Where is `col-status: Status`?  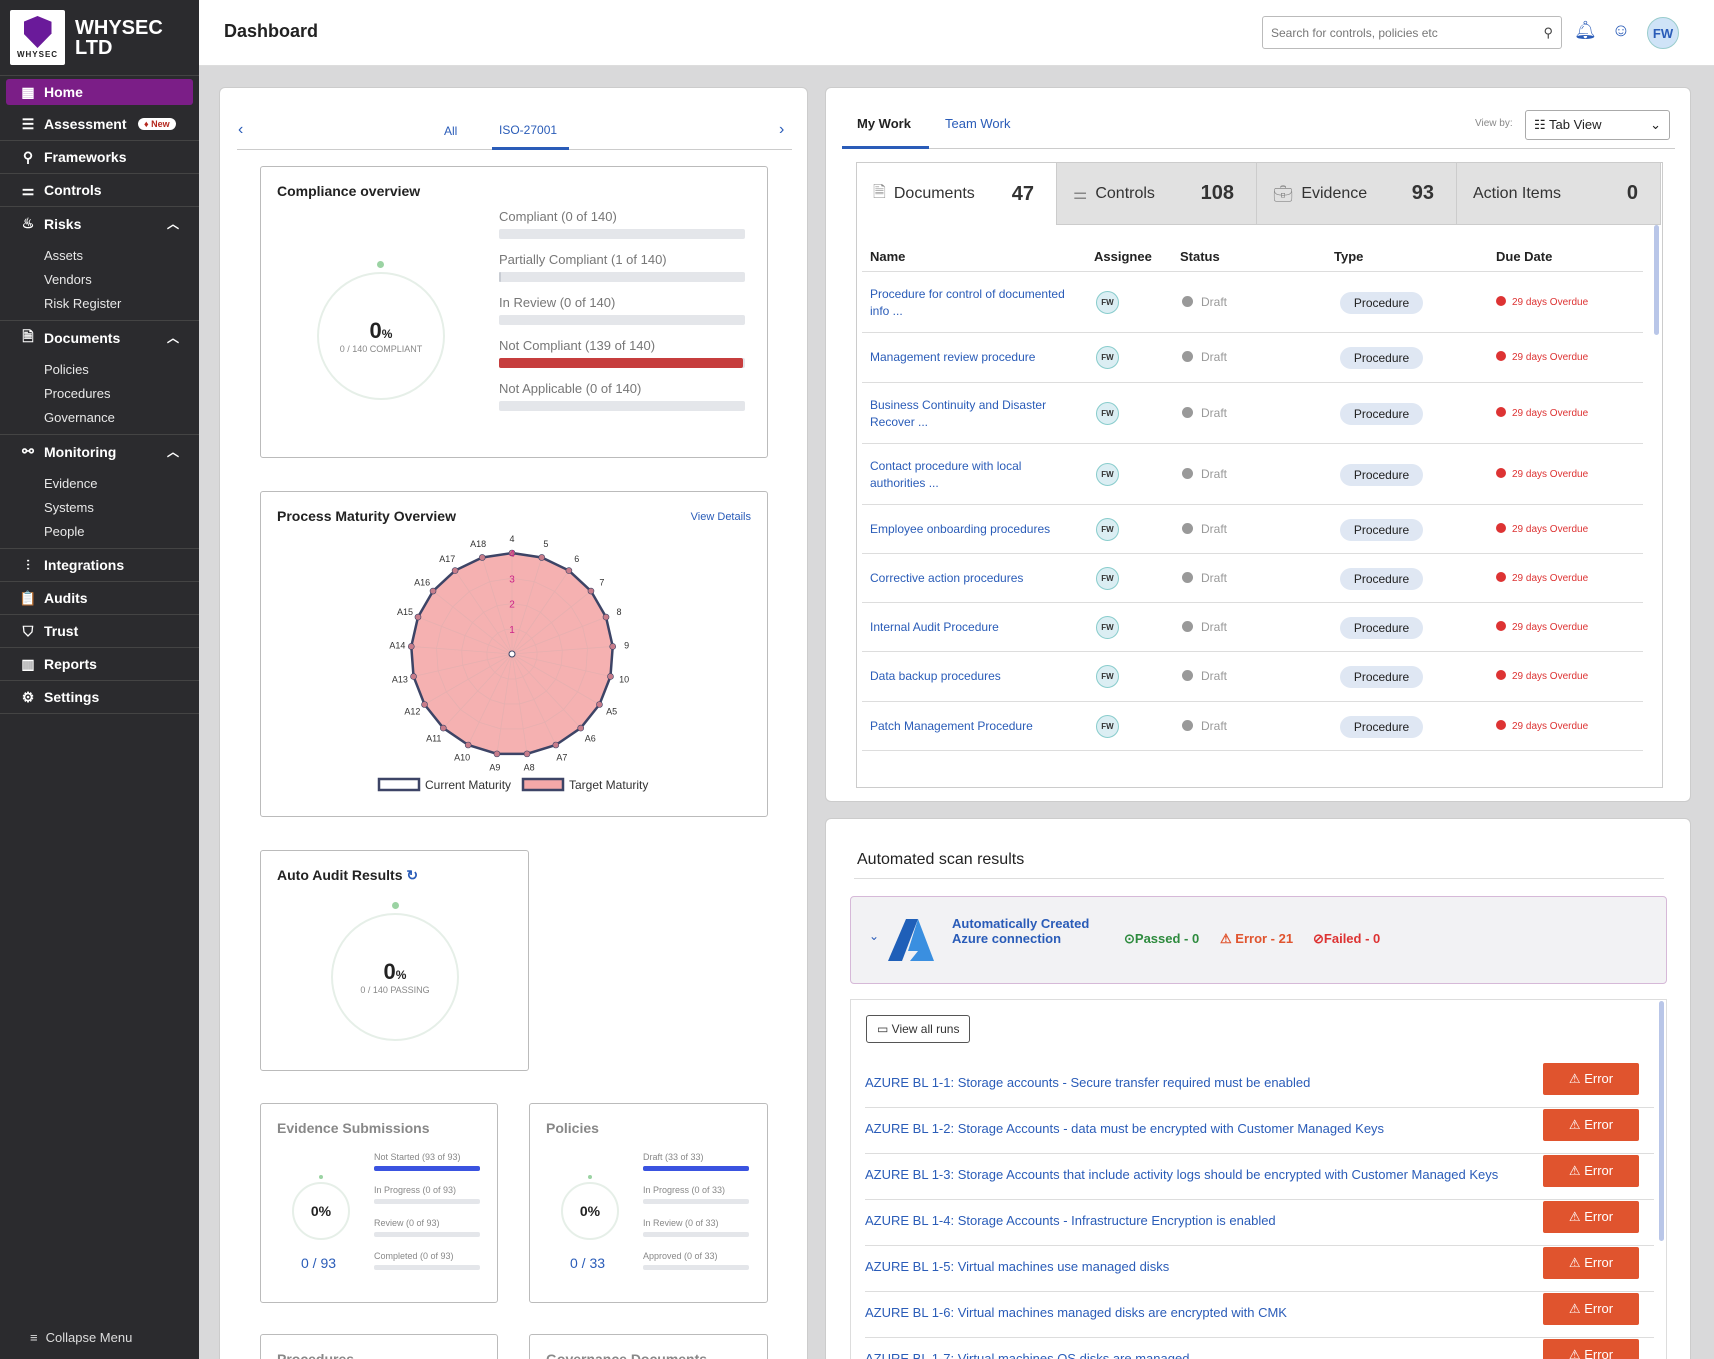
col-status: Status is located at coordinates (1200, 256).